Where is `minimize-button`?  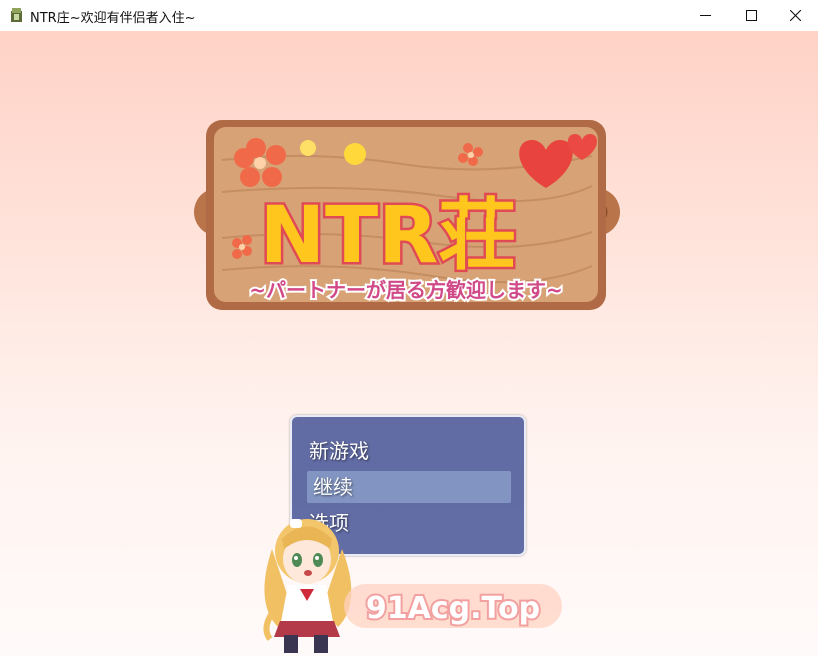 minimize-button is located at coordinates (705, 15).